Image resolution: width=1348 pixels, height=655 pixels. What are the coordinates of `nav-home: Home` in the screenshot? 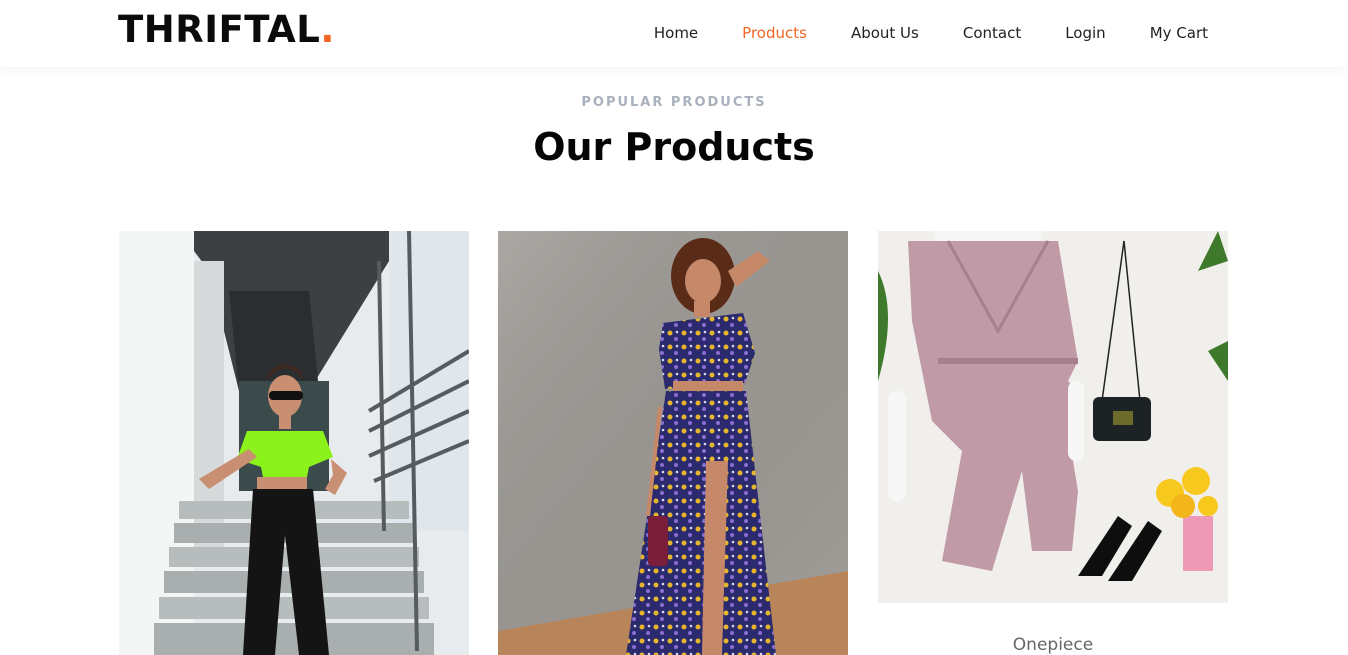 It's located at (676, 33).